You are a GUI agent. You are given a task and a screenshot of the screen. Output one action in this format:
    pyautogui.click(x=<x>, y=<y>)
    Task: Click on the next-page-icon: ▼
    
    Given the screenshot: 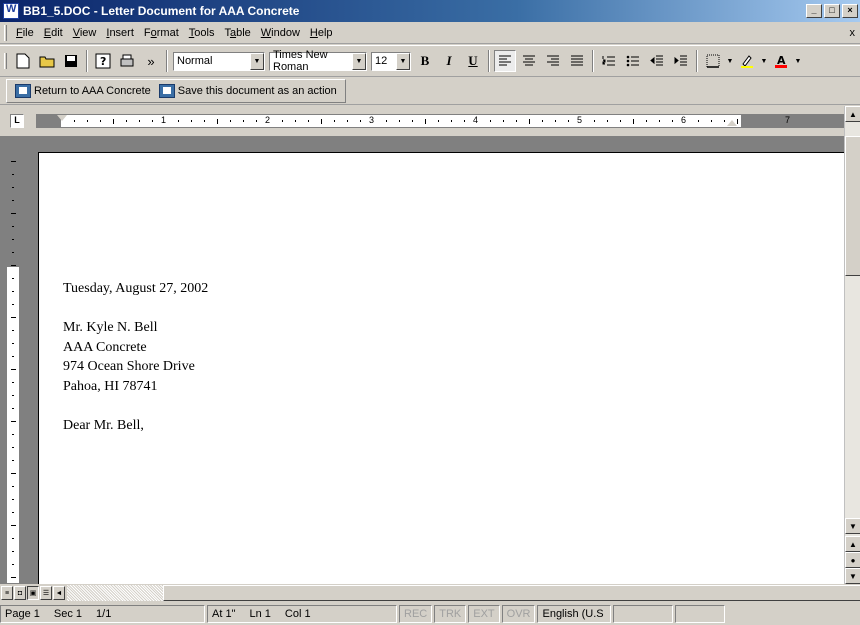 What is the action you would take?
    pyautogui.click(x=852, y=576)
    